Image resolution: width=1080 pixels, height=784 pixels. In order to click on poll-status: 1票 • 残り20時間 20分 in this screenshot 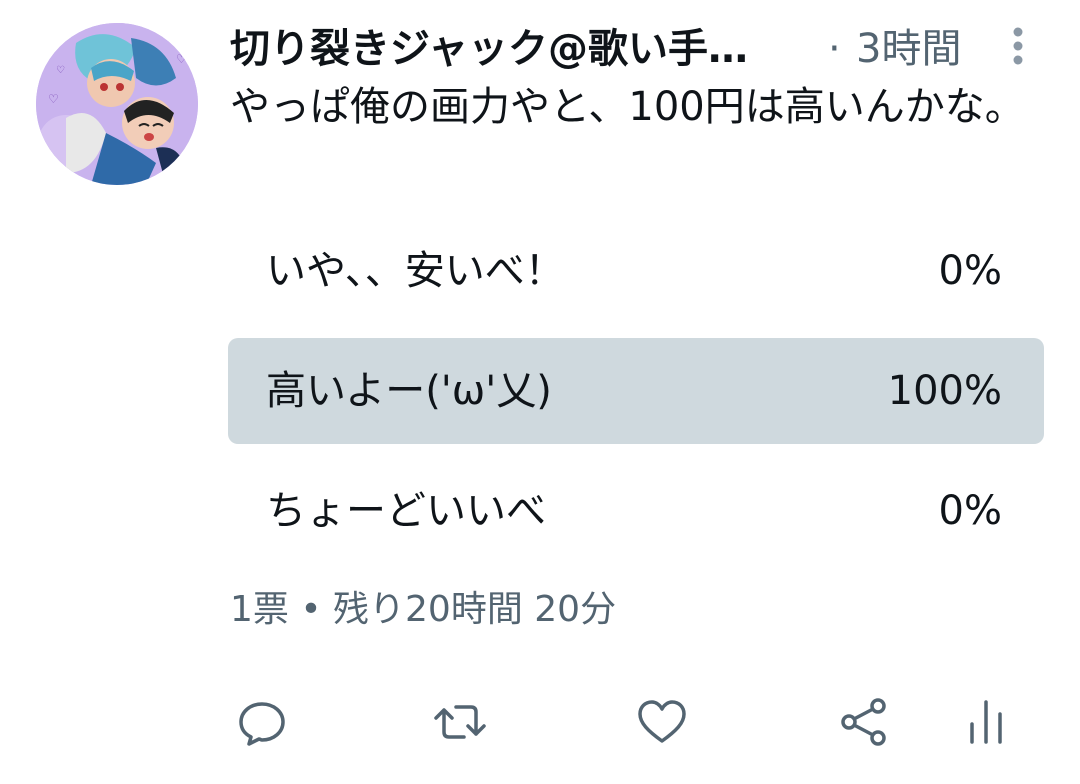, I will do `click(423, 609)`.